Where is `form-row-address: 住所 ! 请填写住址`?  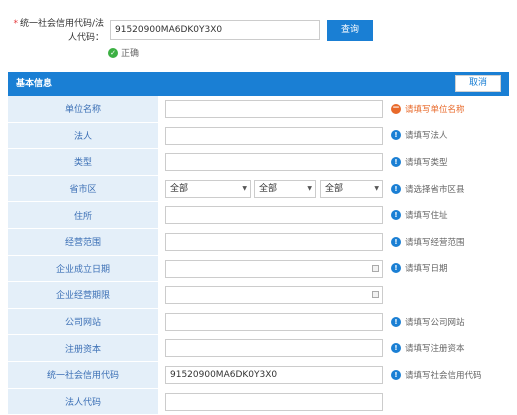
form-row-address: 住所 ! 请填写住址 is located at coordinates (258, 215).